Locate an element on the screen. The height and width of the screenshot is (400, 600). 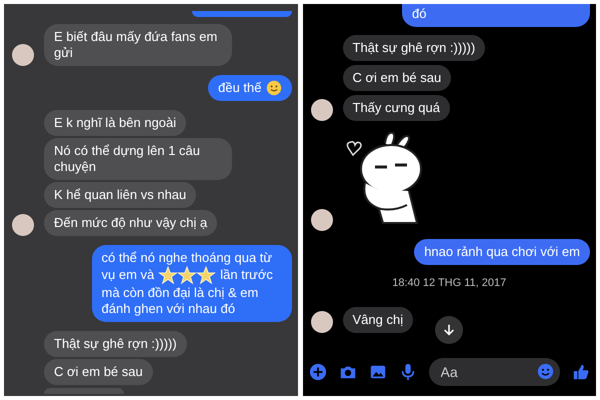
message-bubble: K hể quan liên vs nhau is located at coordinates (120, 195).